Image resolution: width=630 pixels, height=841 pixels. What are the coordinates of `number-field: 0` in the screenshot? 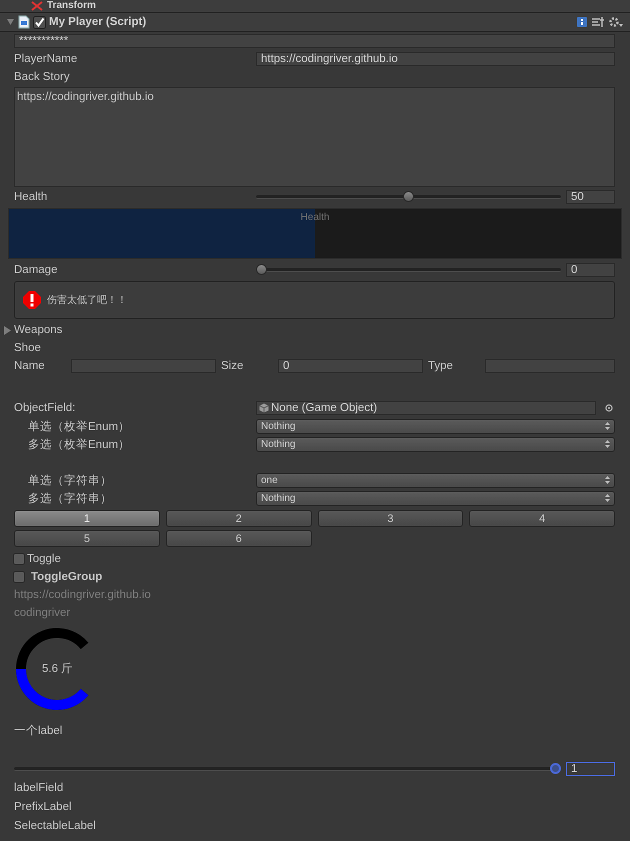 It's located at (590, 270).